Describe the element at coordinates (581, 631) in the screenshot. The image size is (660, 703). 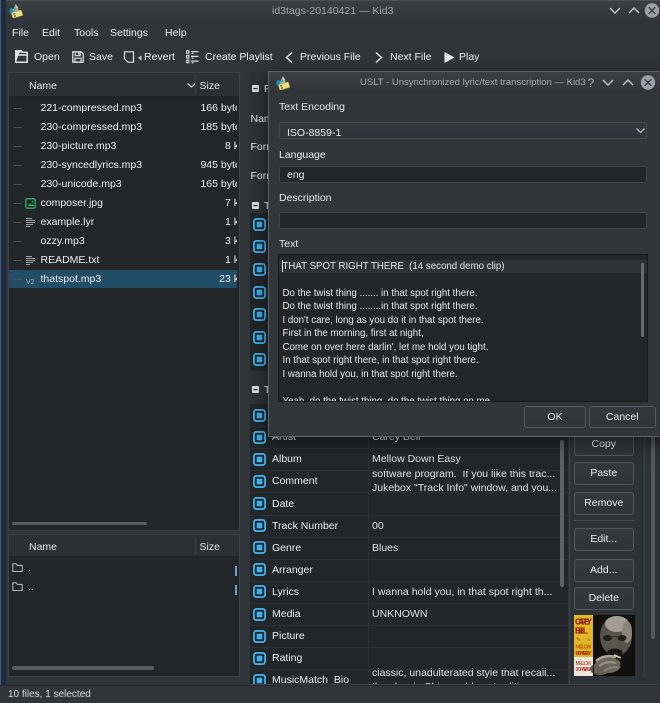
I see `svg-text: BELL` at that location.